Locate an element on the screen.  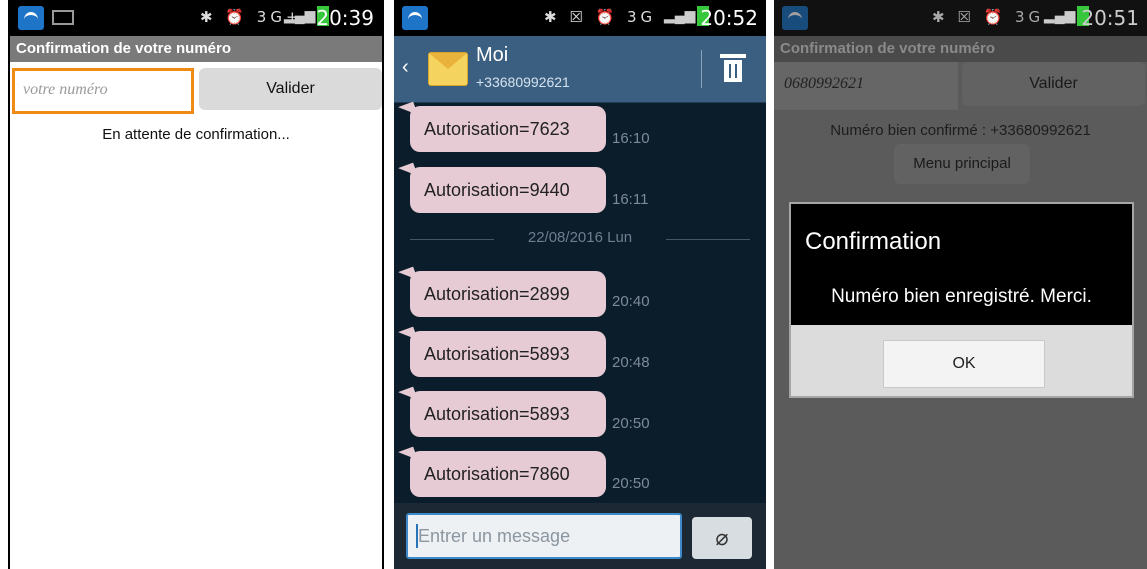
contact-name: Moi is located at coordinates (492, 55).